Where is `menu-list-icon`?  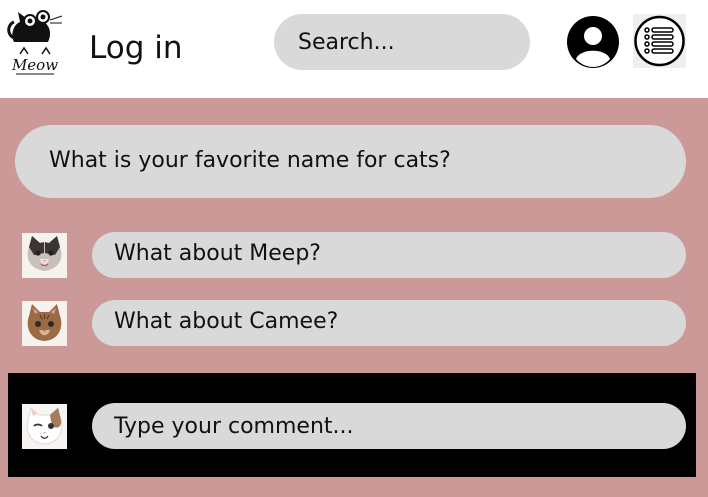
menu-list-icon is located at coordinates (659, 41).